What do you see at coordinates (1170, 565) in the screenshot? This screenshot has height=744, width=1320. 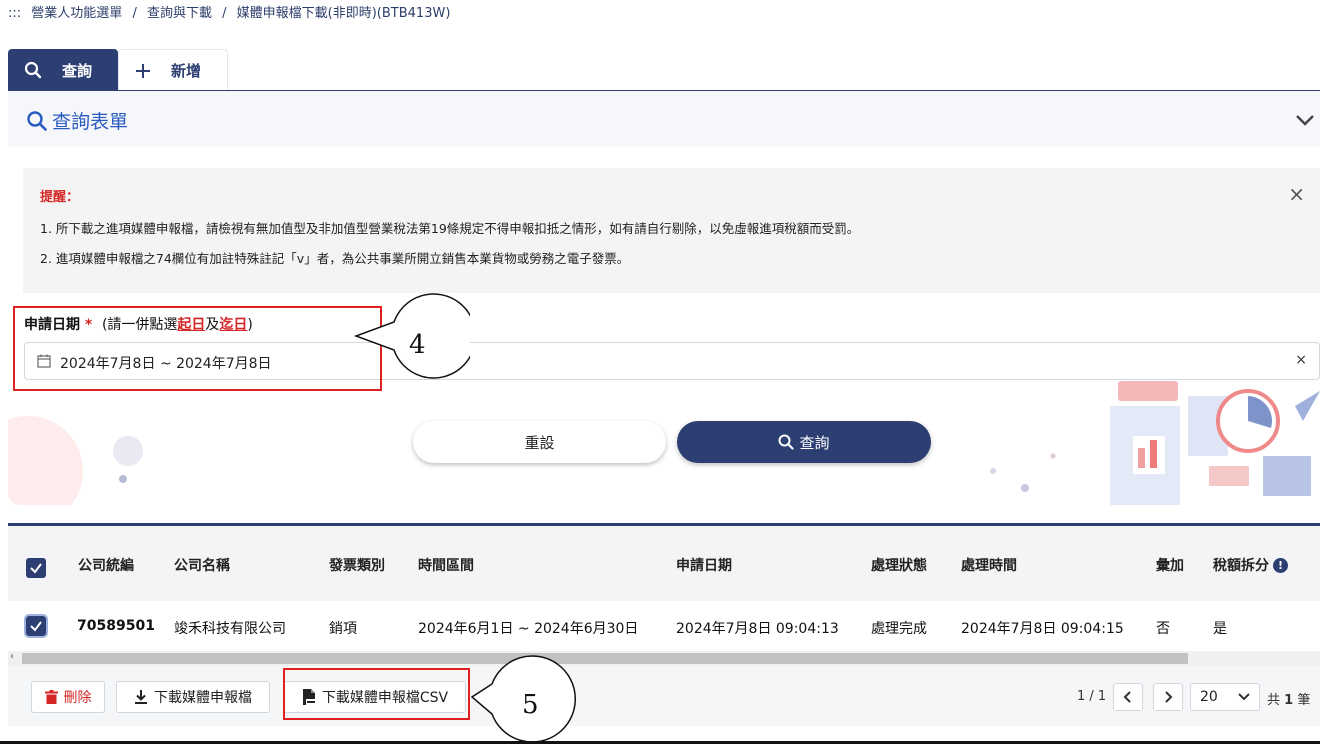 I see `col-header-aggregate: 彙加` at bounding box center [1170, 565].